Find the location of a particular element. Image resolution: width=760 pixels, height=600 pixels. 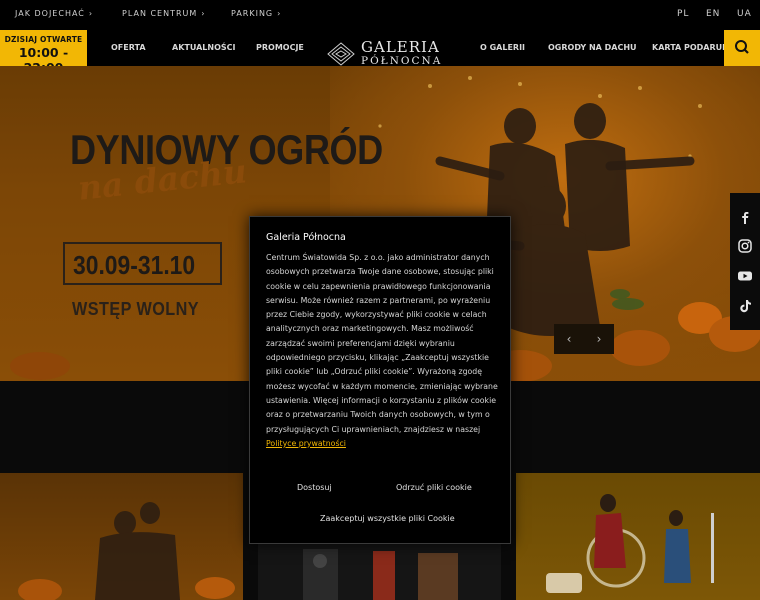

instagram-icon is located at coordinates (745, 246).